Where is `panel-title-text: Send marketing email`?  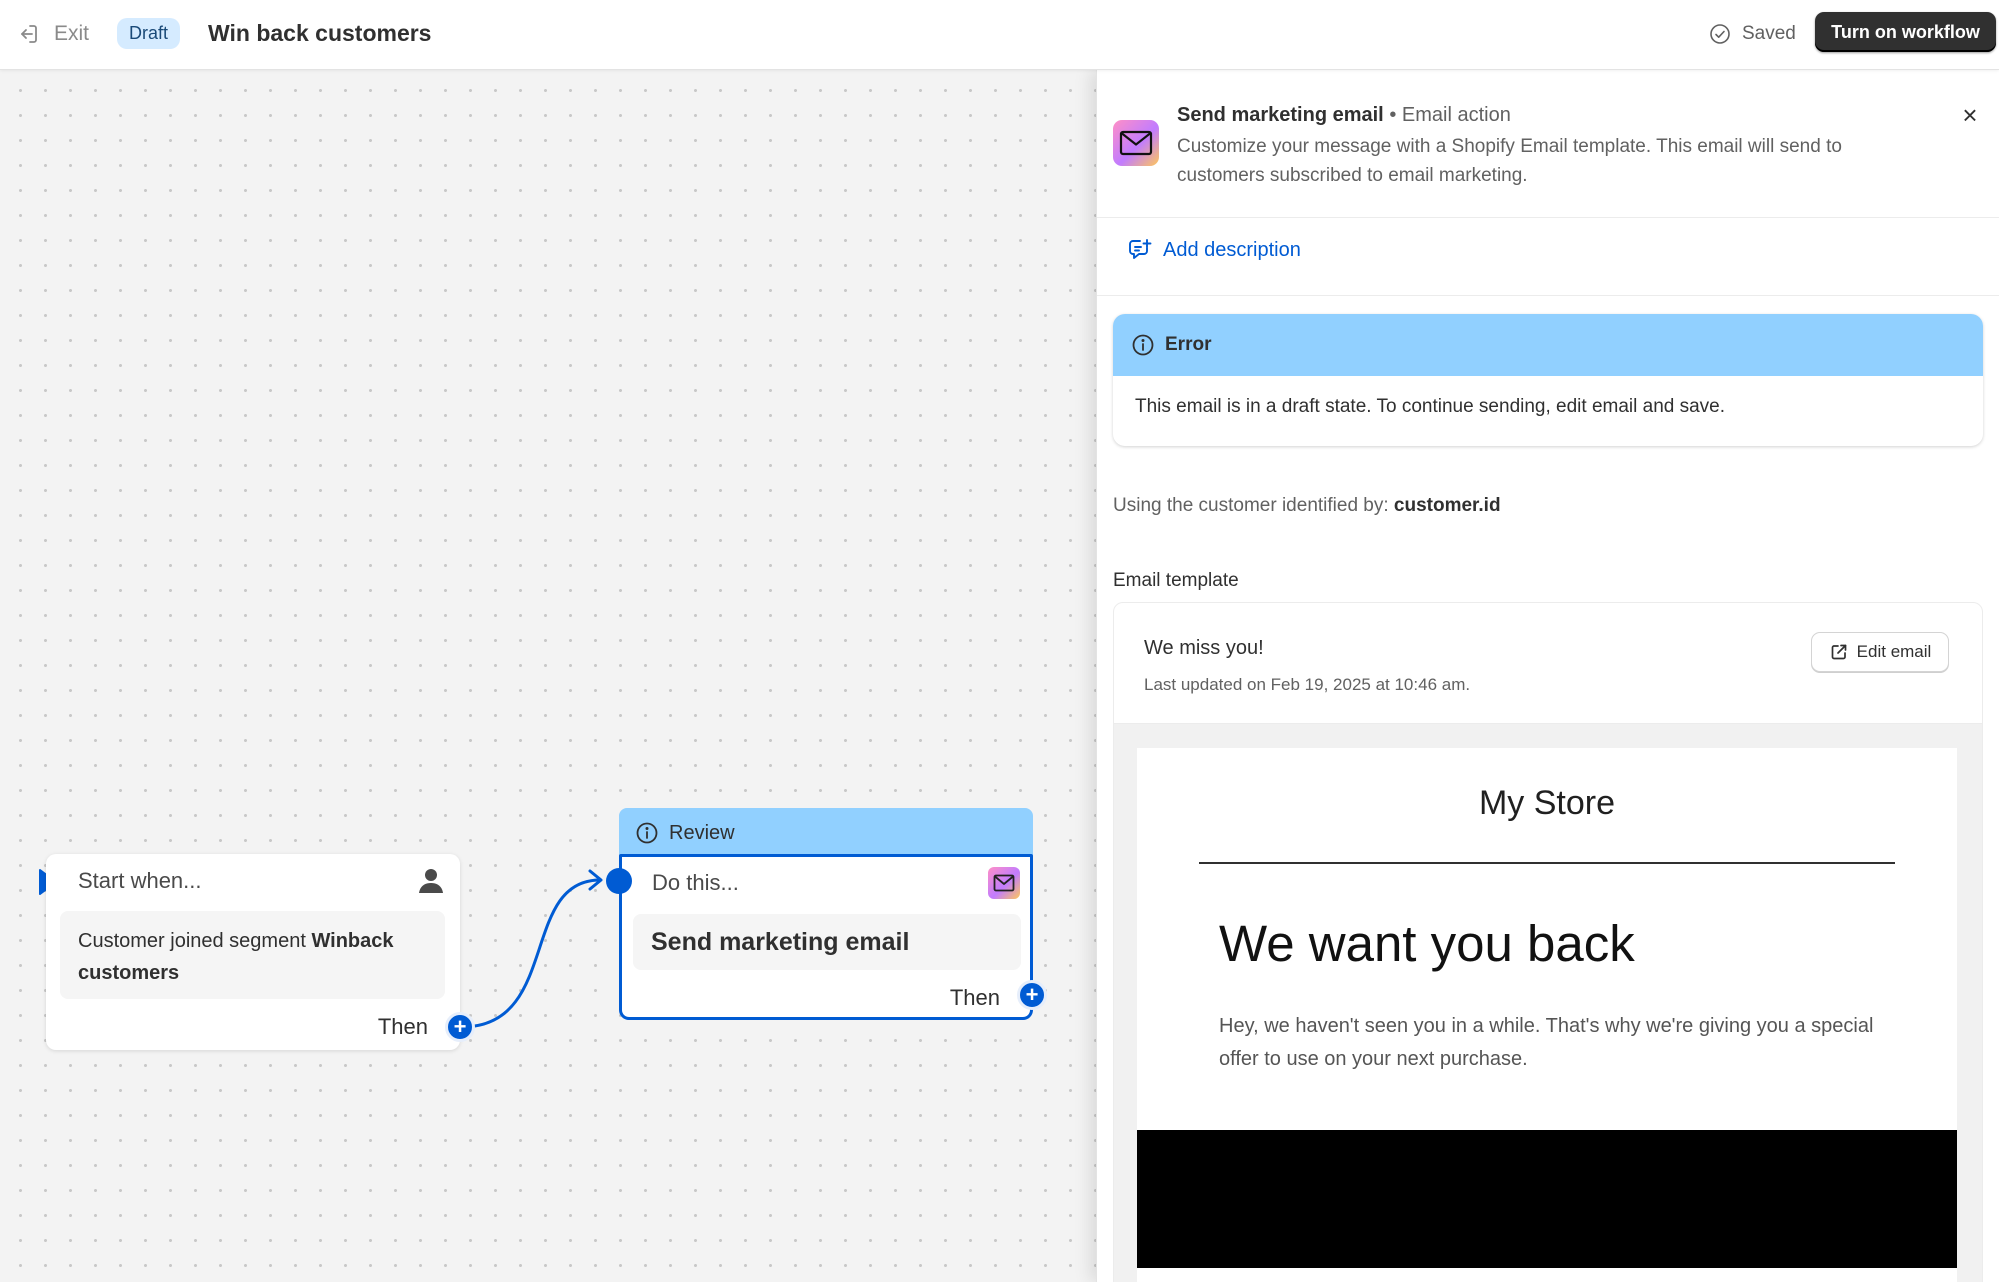 panel-title-text: Send marketing email is located at coordinates (1280, 115).